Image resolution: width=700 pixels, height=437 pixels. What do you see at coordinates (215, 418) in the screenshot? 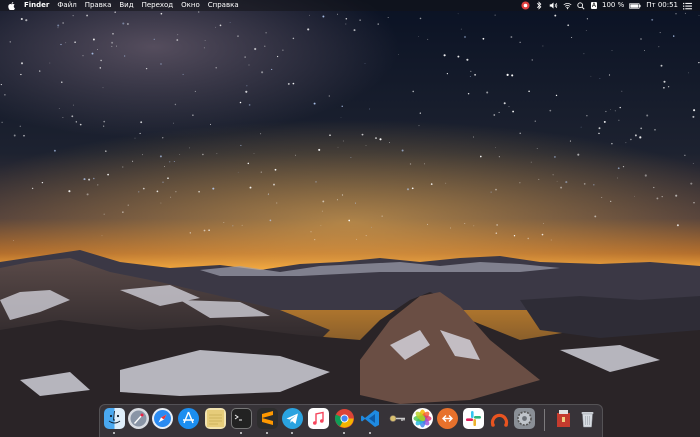
I see `notes-icon` at bounding box center [215, 418].